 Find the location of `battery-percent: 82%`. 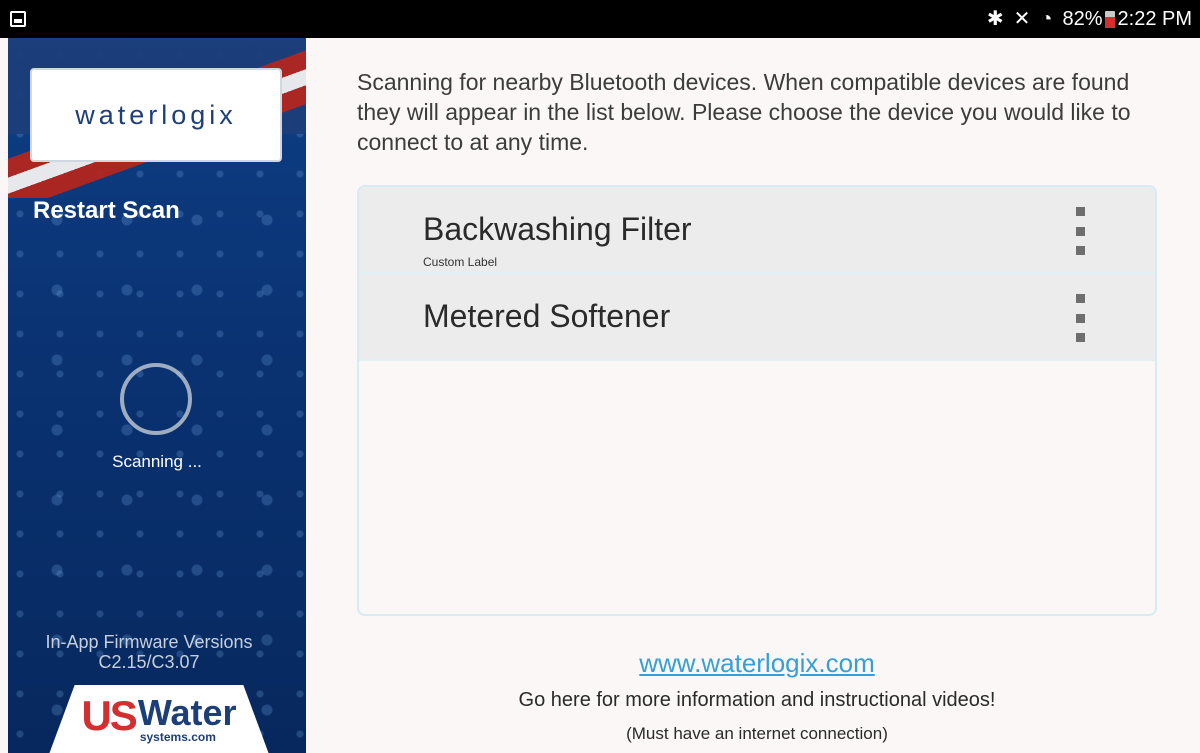

battery-percent: 82% is located at coordinates (1082, 18).